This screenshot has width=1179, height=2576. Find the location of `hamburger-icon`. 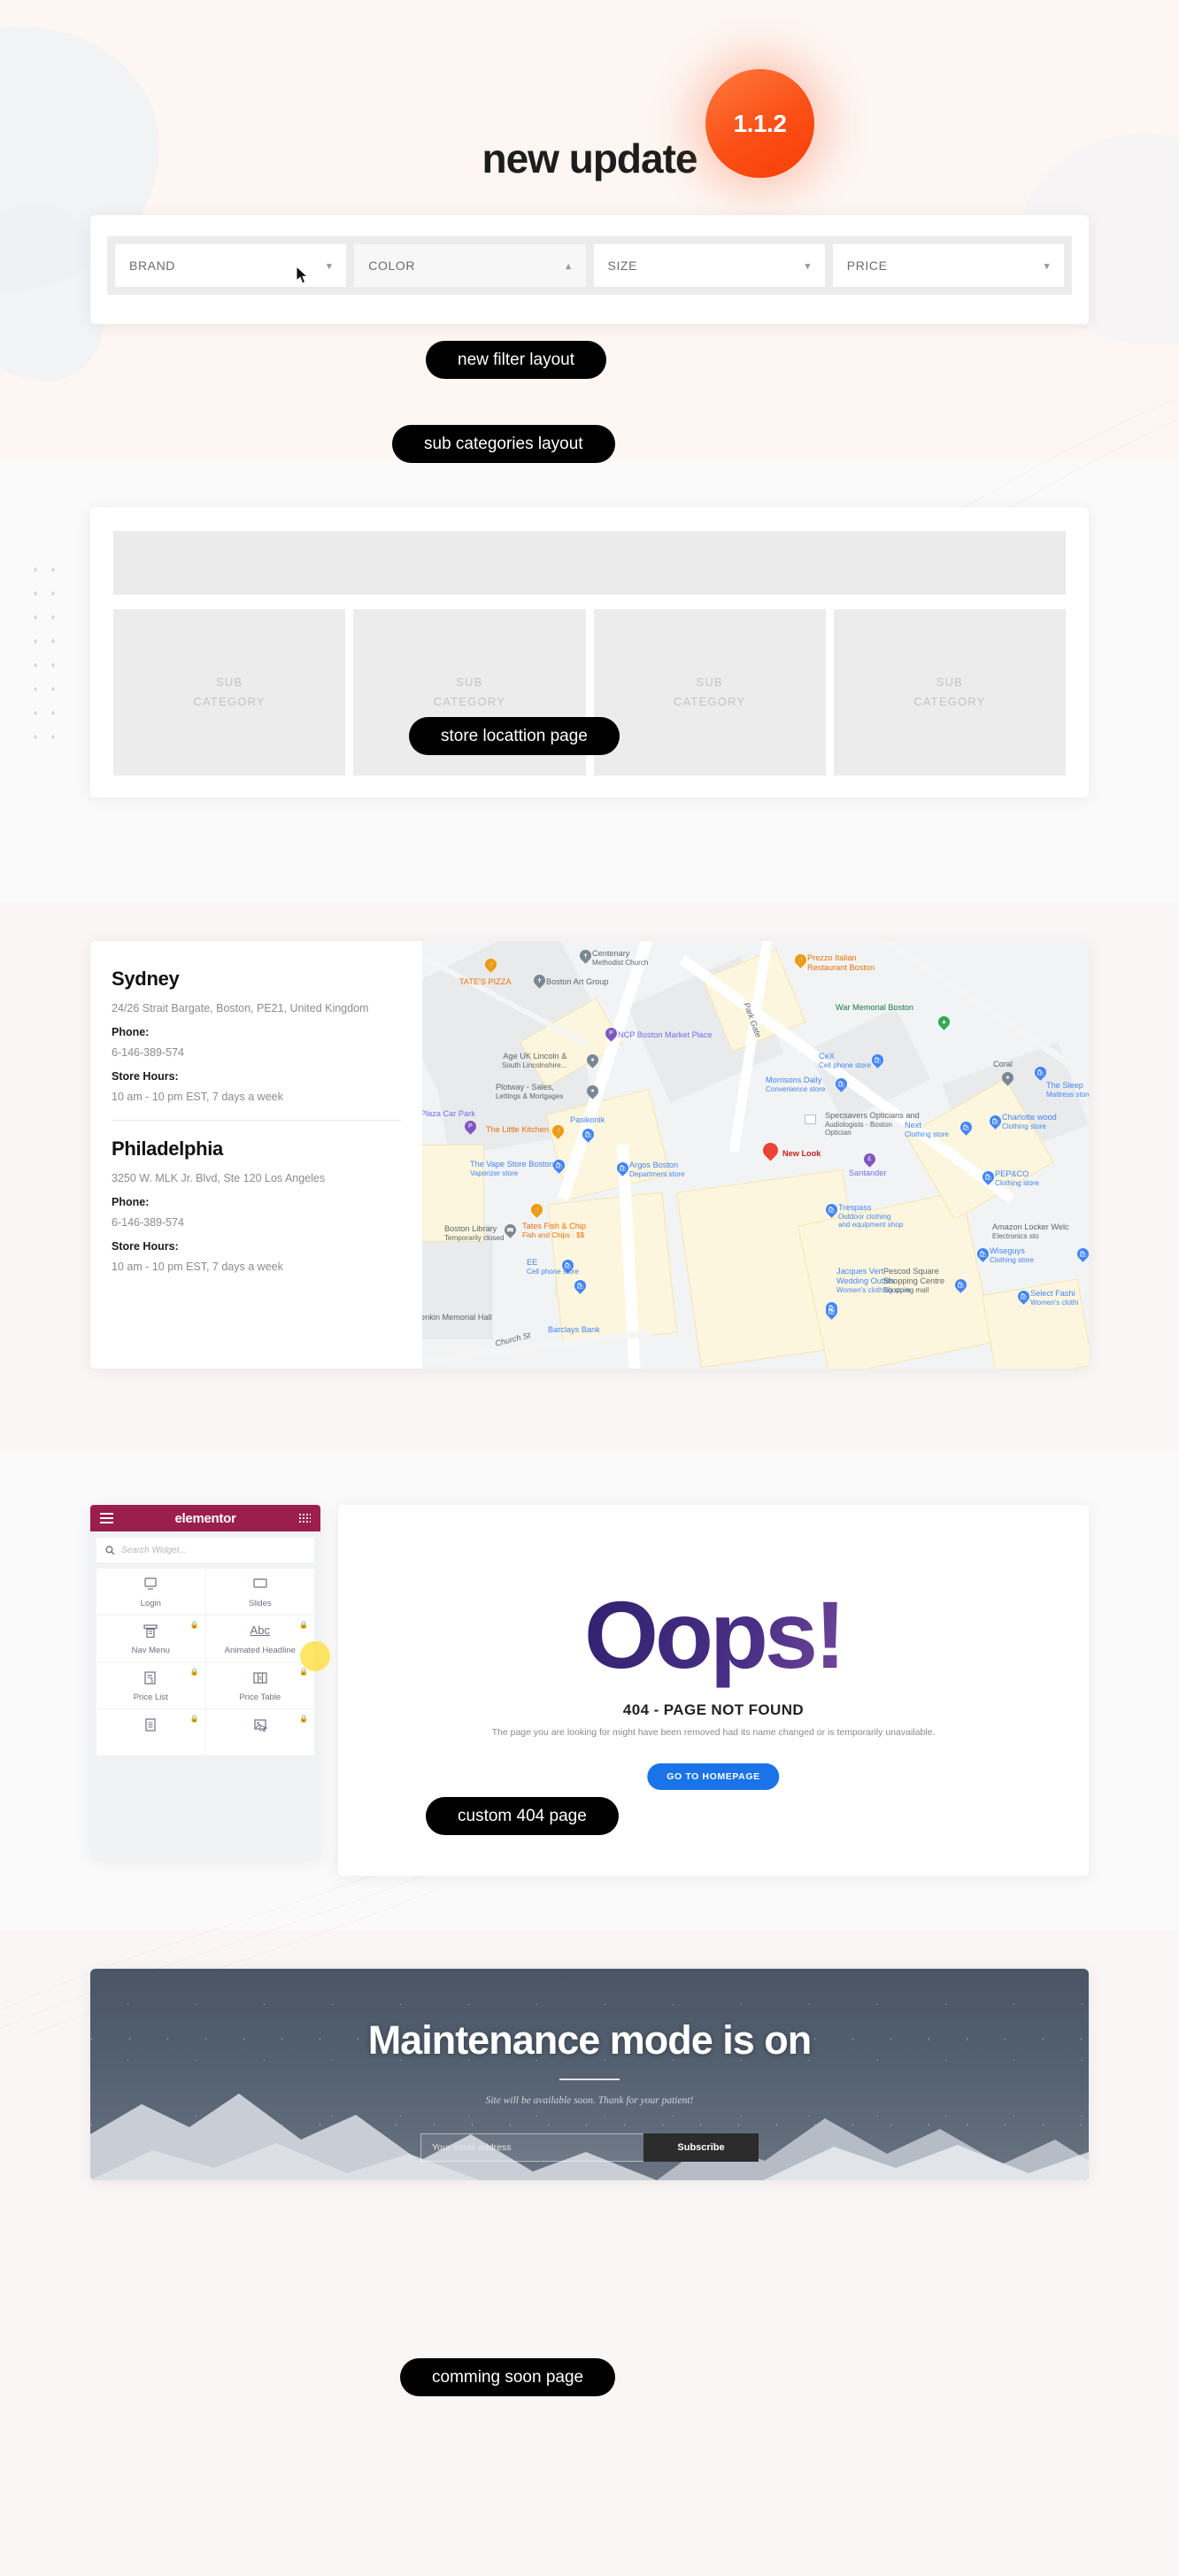

hamburger-icon is located at coordinates (106, 1519).